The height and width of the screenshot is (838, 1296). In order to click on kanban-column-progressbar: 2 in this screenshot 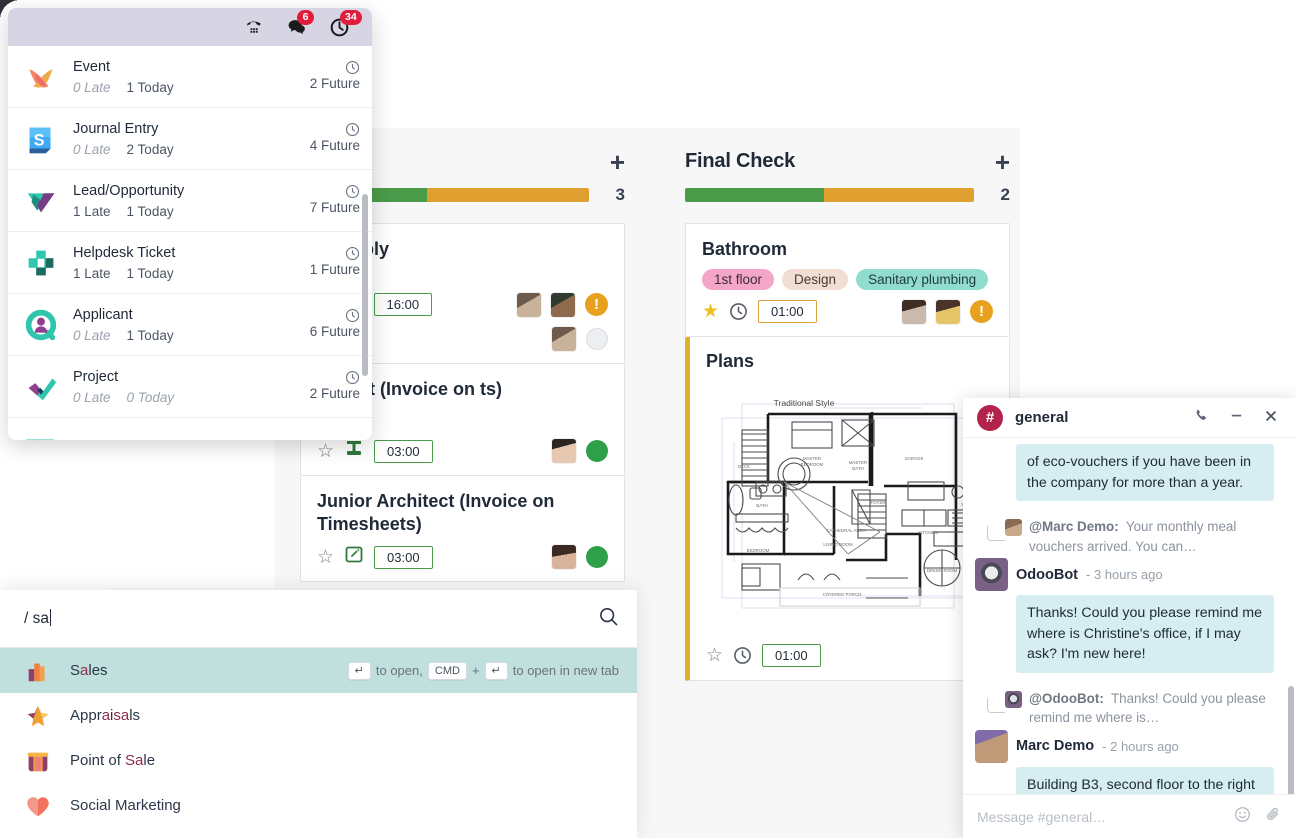, I will do `click(840, 189)`.